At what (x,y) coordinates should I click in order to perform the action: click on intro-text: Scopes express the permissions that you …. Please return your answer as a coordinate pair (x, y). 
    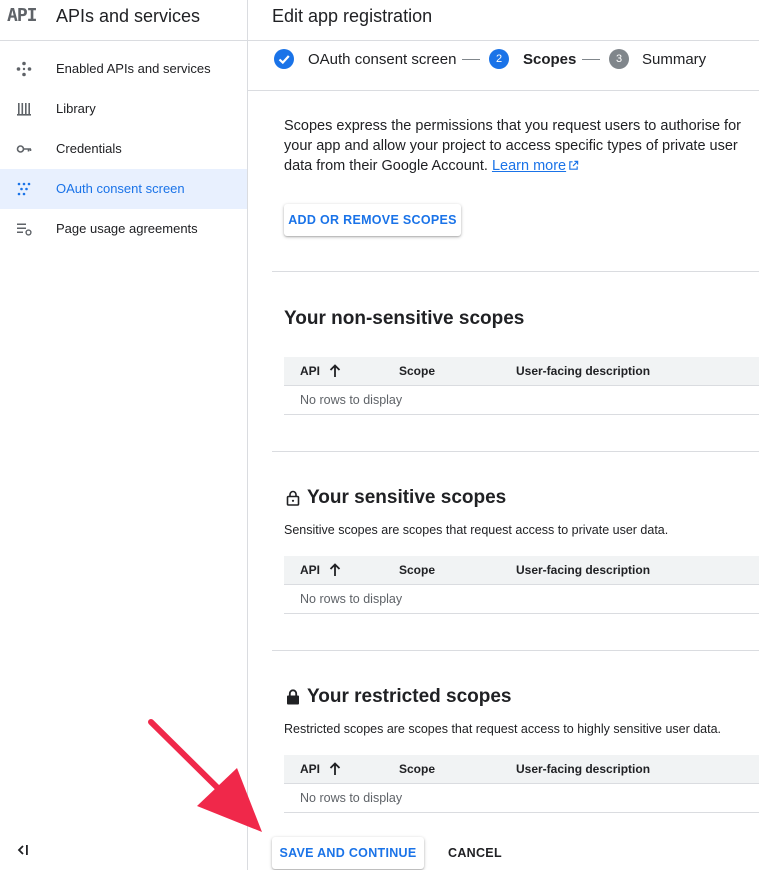
    Looking at the image, I should click on (521, 146).